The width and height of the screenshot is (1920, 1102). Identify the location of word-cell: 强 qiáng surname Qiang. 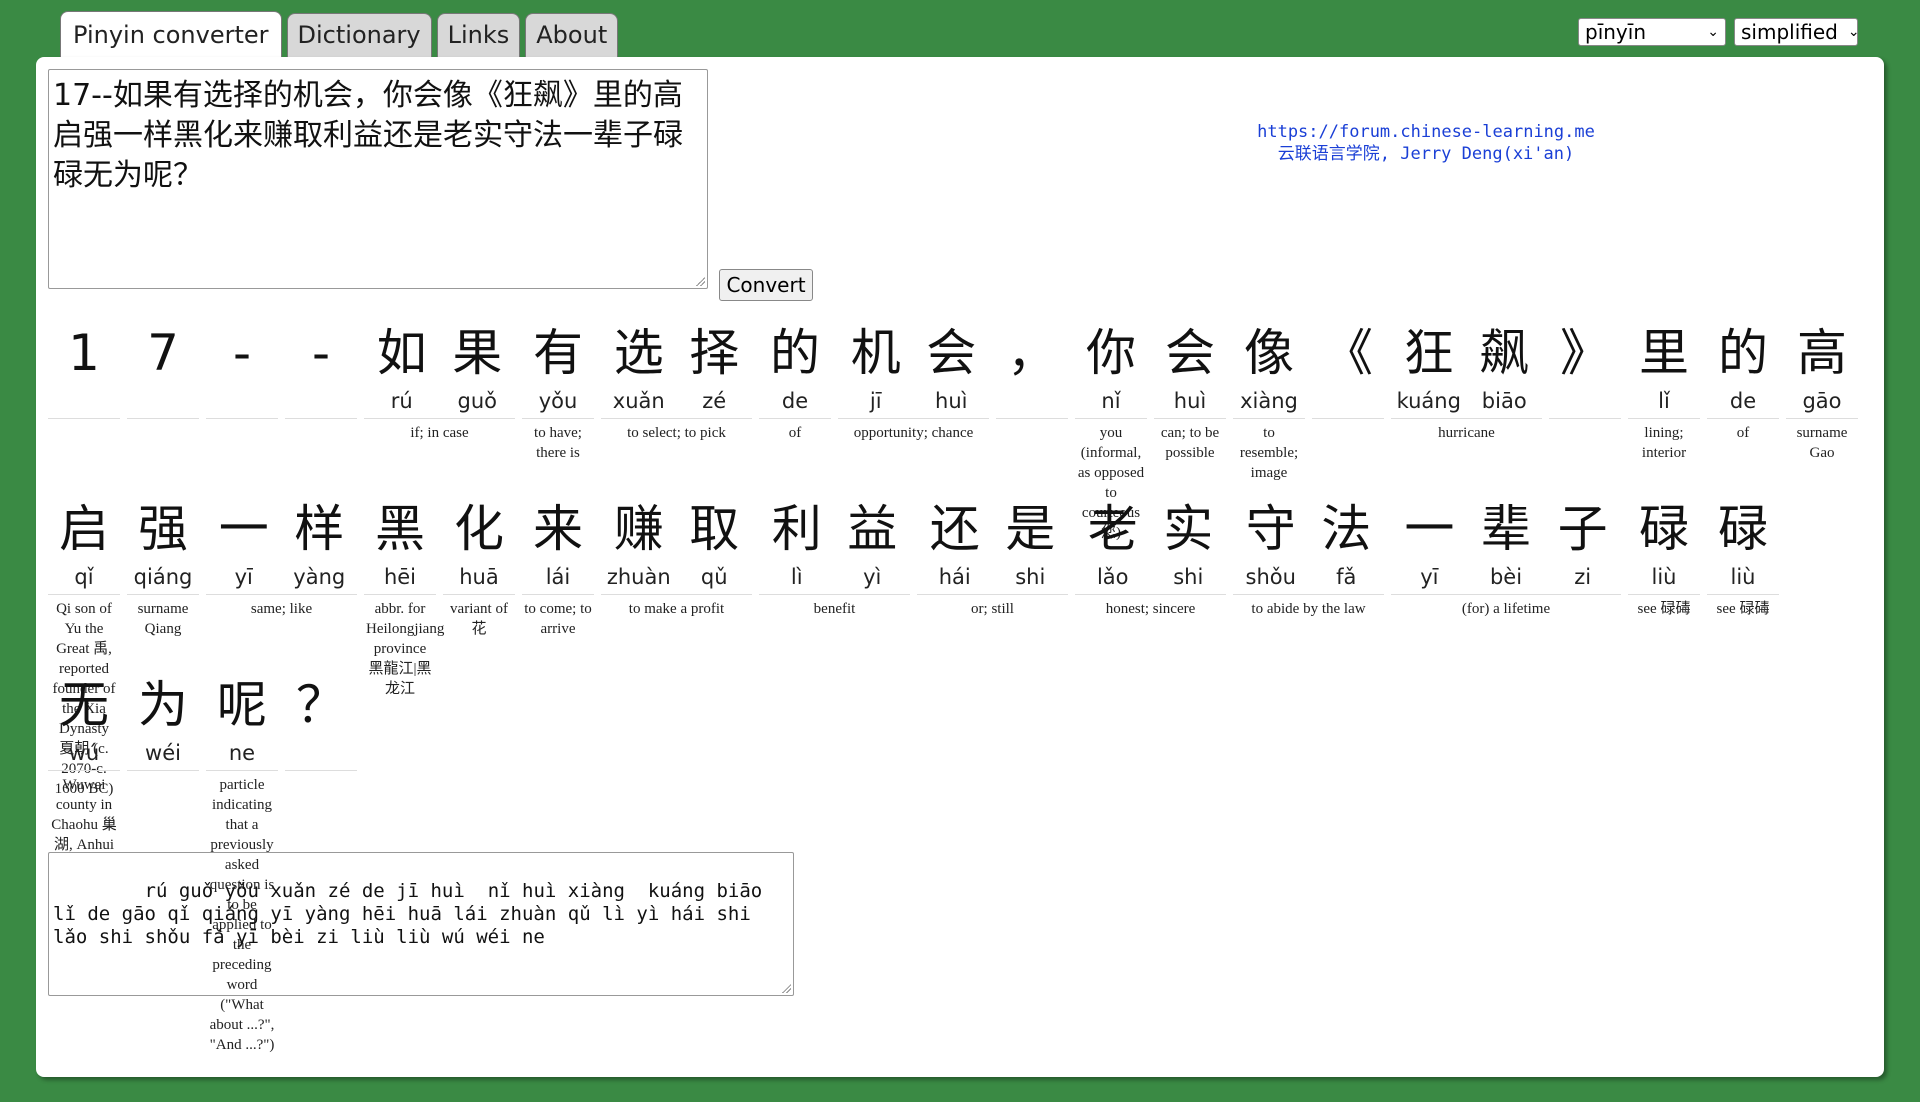
(163, 568).